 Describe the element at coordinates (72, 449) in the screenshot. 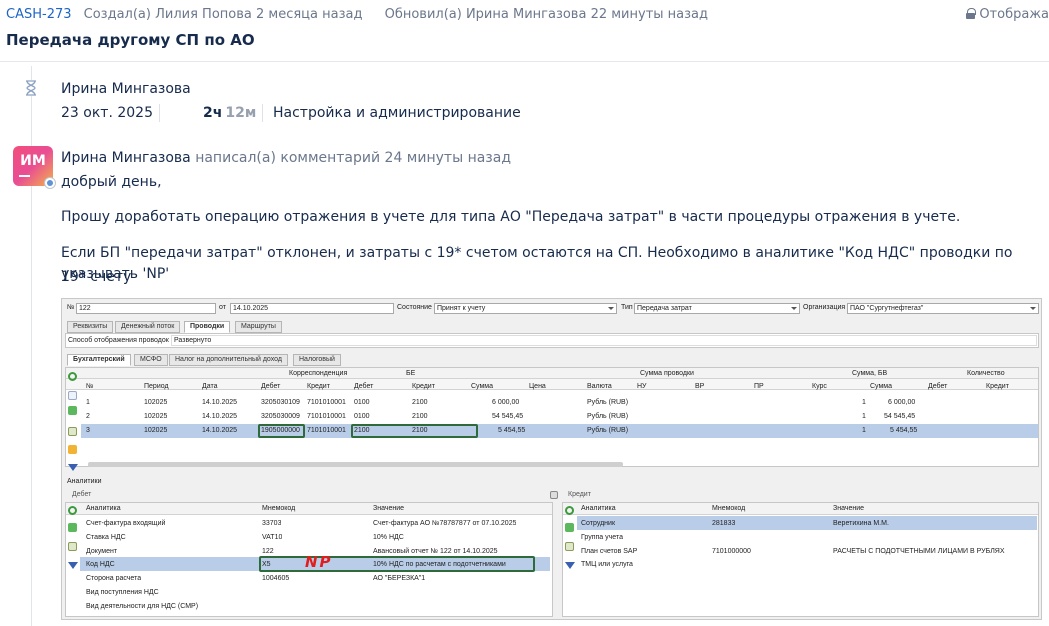

I see `lock-icon` at that location.